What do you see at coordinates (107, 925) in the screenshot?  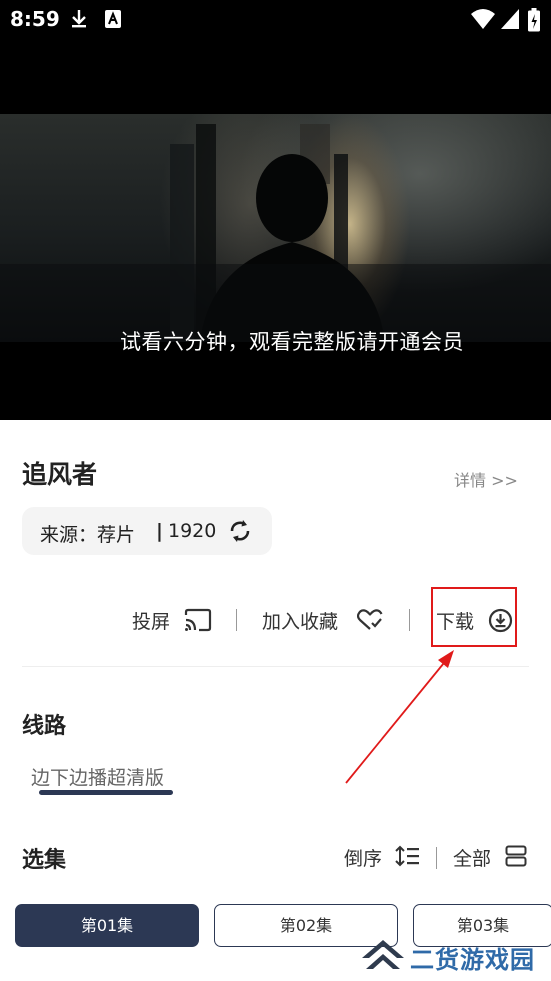 I see `episode-button-01: 第01集` at bounding box center [107, 925].